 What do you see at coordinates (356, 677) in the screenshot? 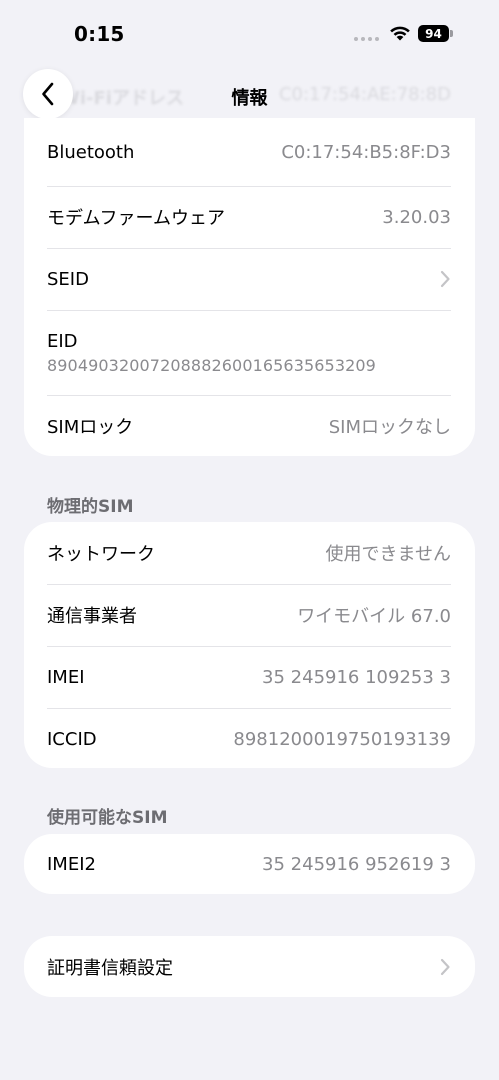
I see `row-value: 35 245916 109253 3` at bounding box center [356, 677].